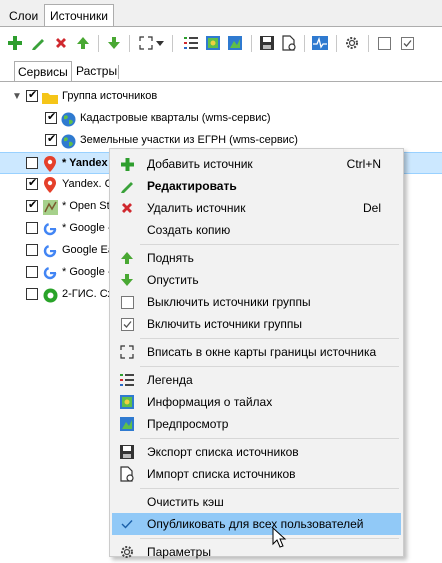  What do you see at coordinates (191, 43) in the screenshot?
I see `legend-icon` at bounding box center [191, 43].